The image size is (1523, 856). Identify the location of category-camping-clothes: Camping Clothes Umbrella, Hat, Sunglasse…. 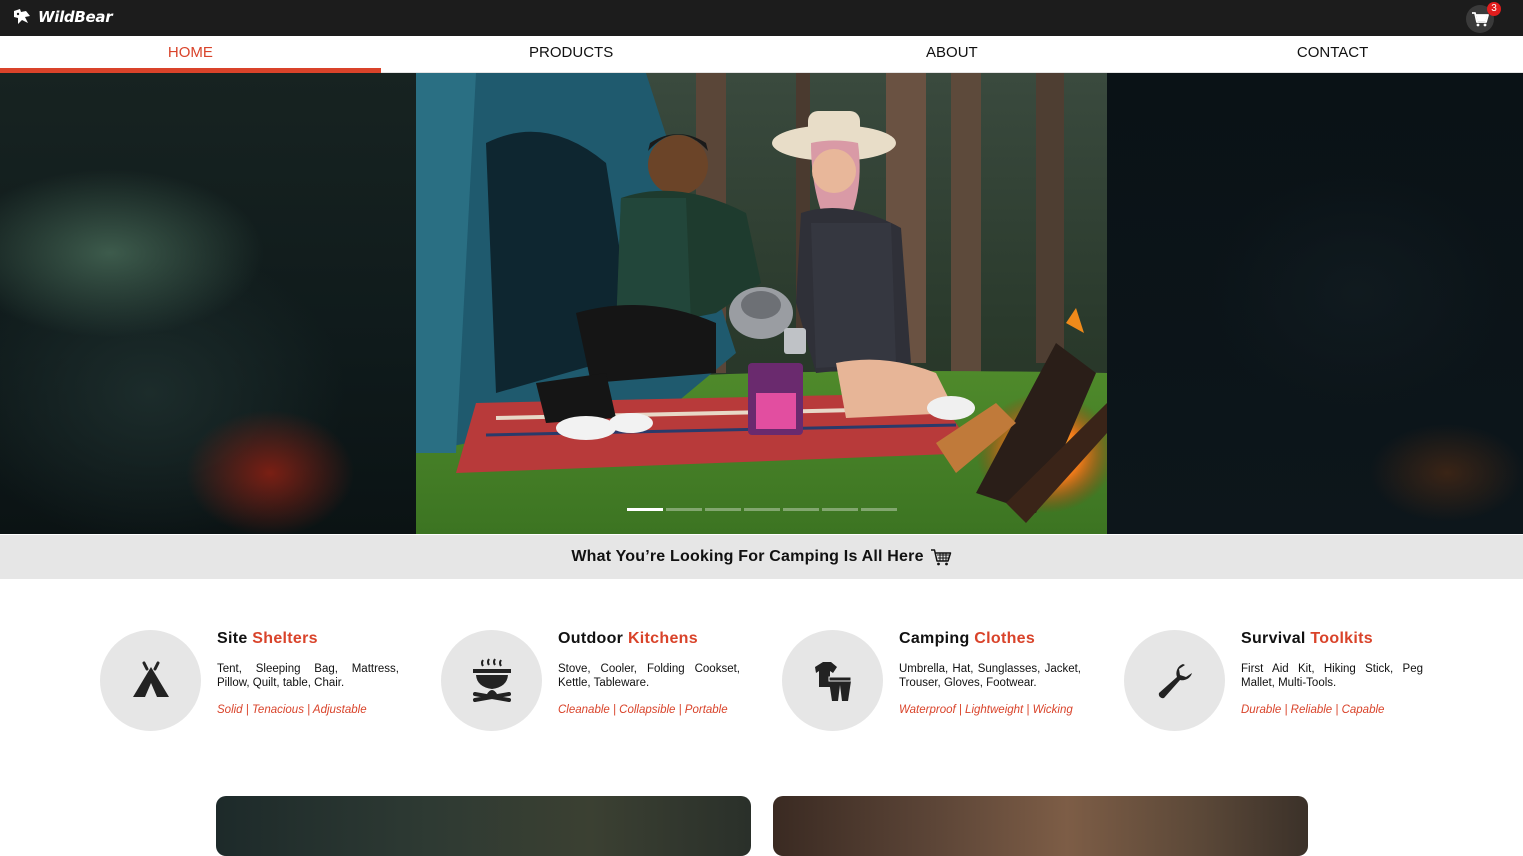
(942, 685).